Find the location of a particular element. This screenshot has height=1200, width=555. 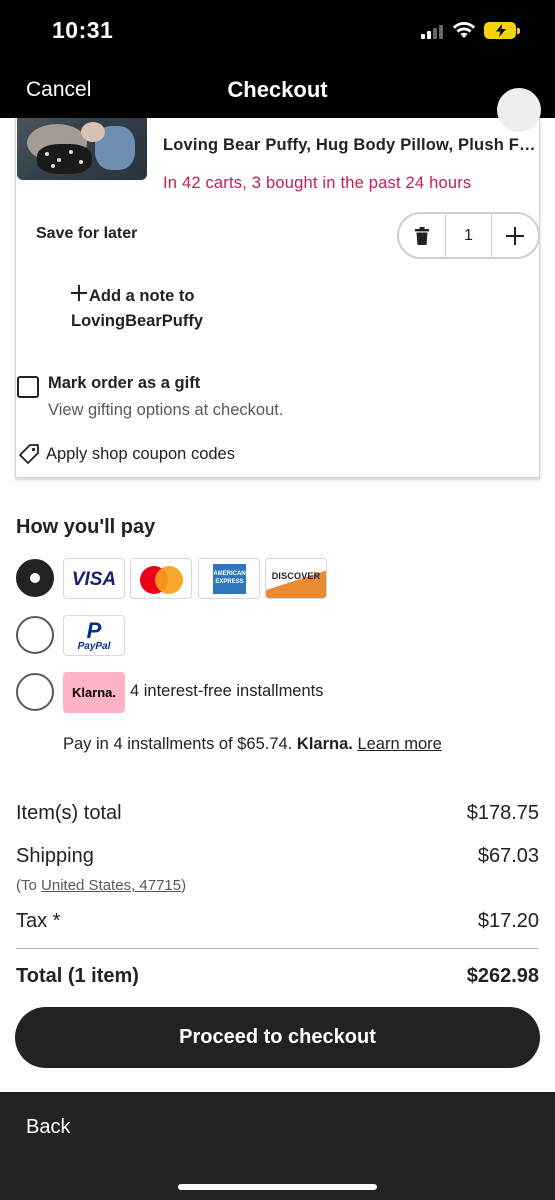

klarna-logo: Klarna. is located at coordinates (94, 692).